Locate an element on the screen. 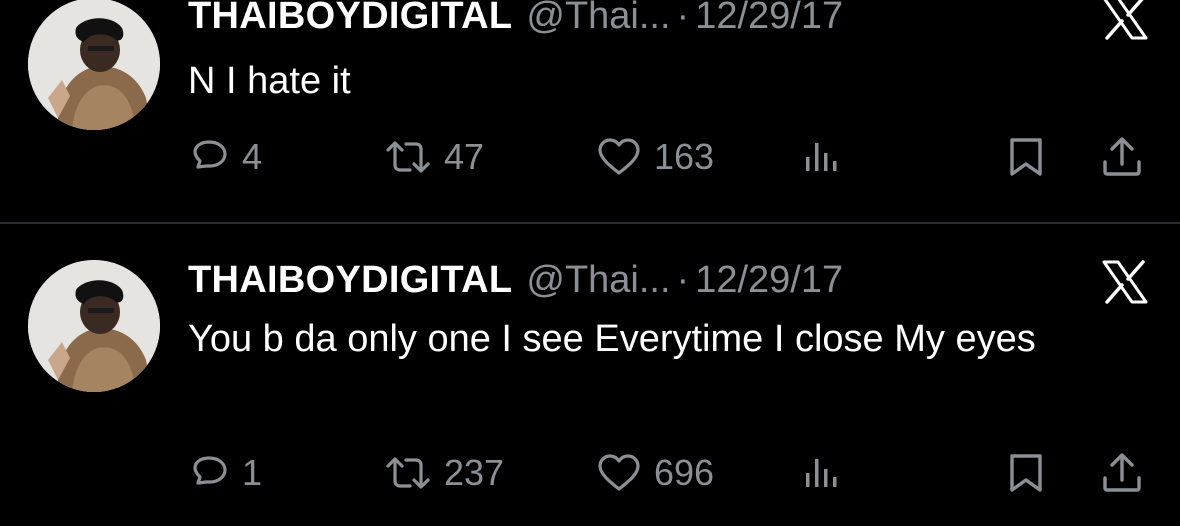  retweet-button: 47 is located at coordinates (434, 157).